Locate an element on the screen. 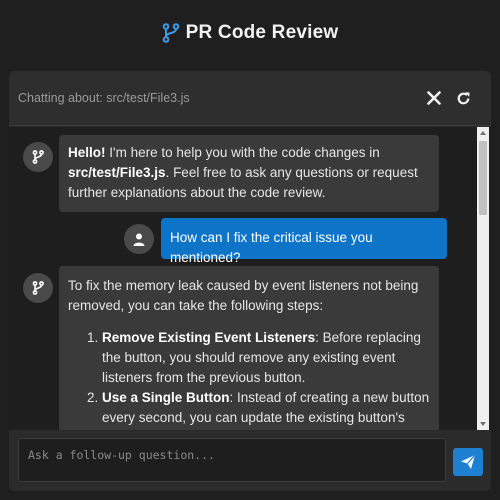 Image resolution: width=500 pixels, height=500 pixels. app-header: PR Code Review is located at coordinates (250, 33).